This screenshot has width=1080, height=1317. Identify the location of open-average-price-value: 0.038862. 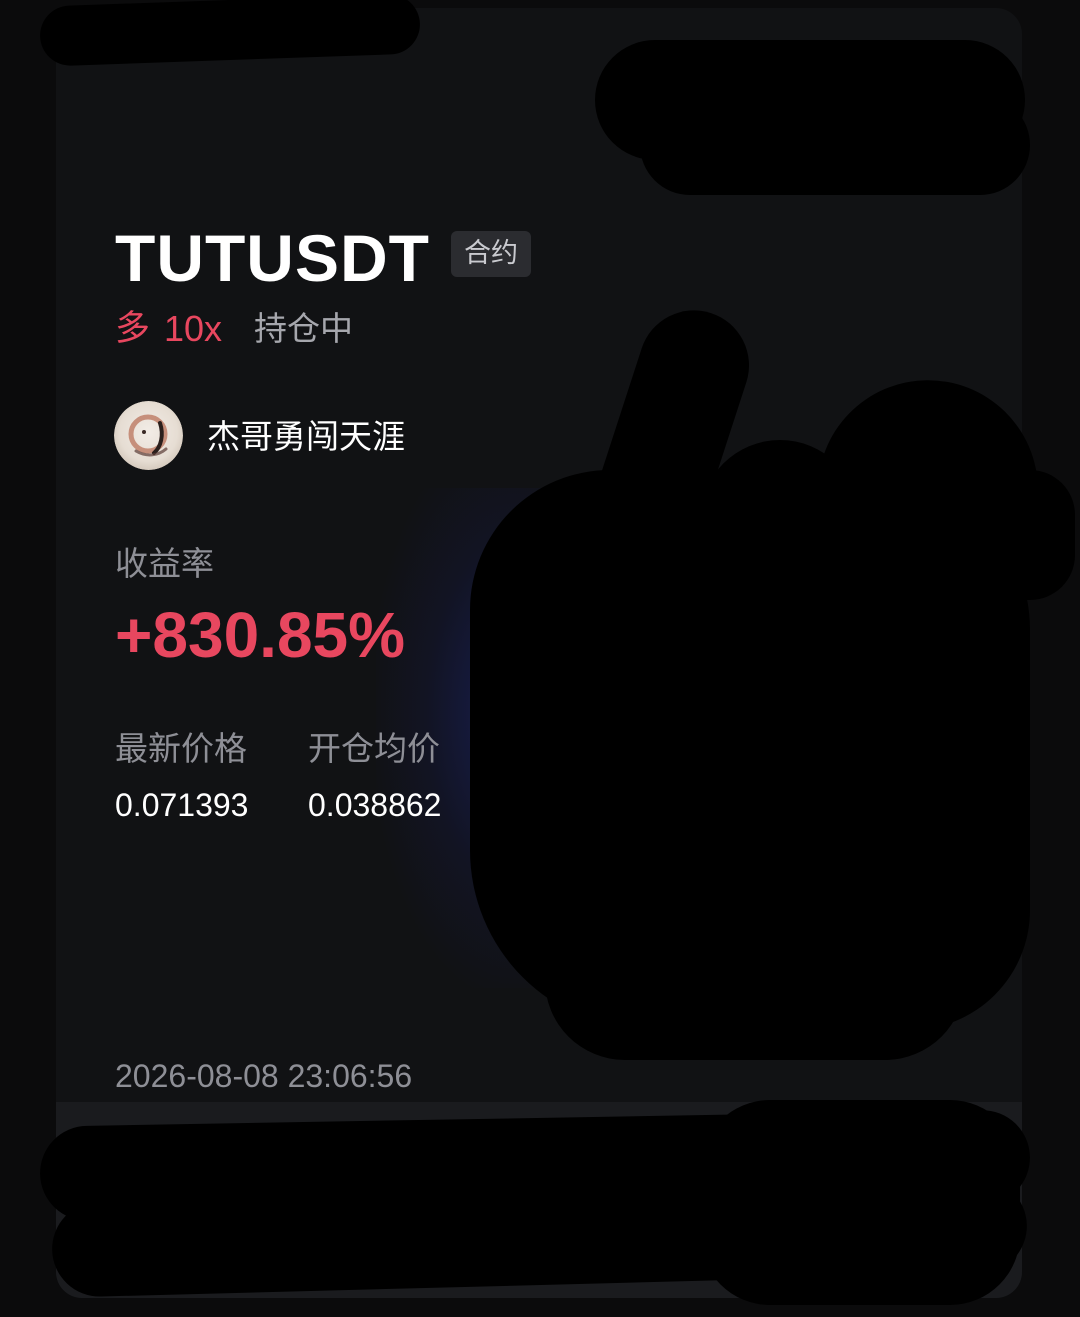
(375, 805).